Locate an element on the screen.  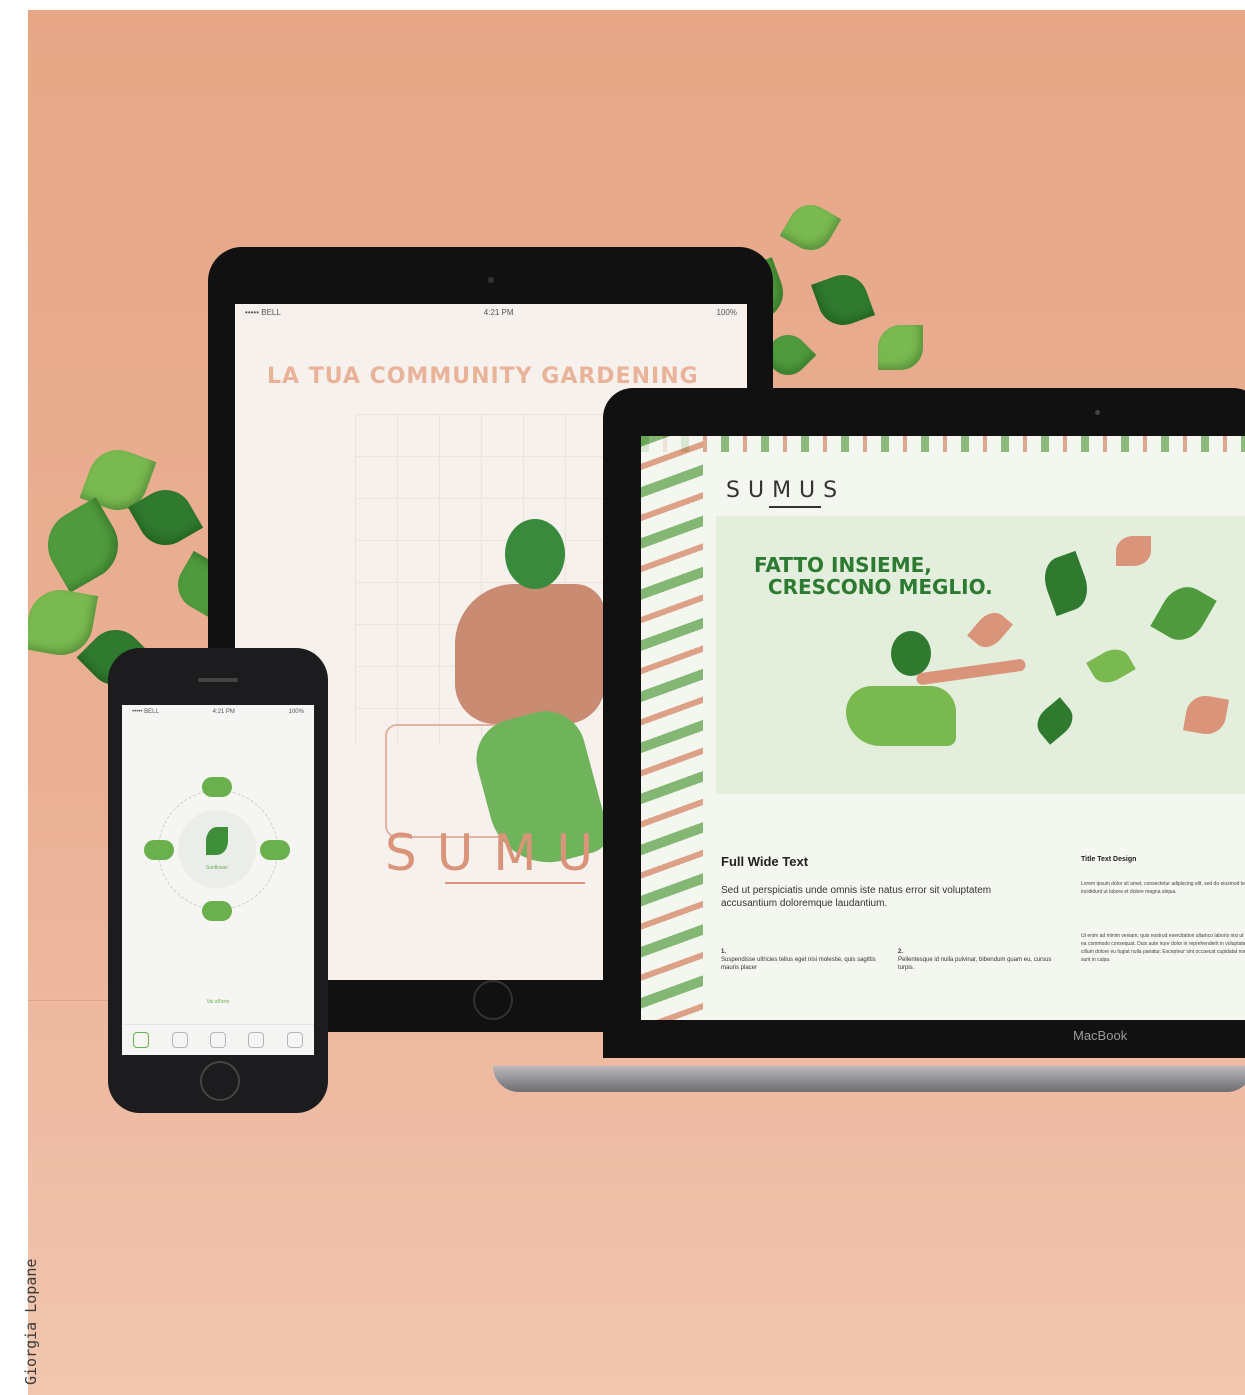
tablet-home-button is located at coordinates (492, 1000).